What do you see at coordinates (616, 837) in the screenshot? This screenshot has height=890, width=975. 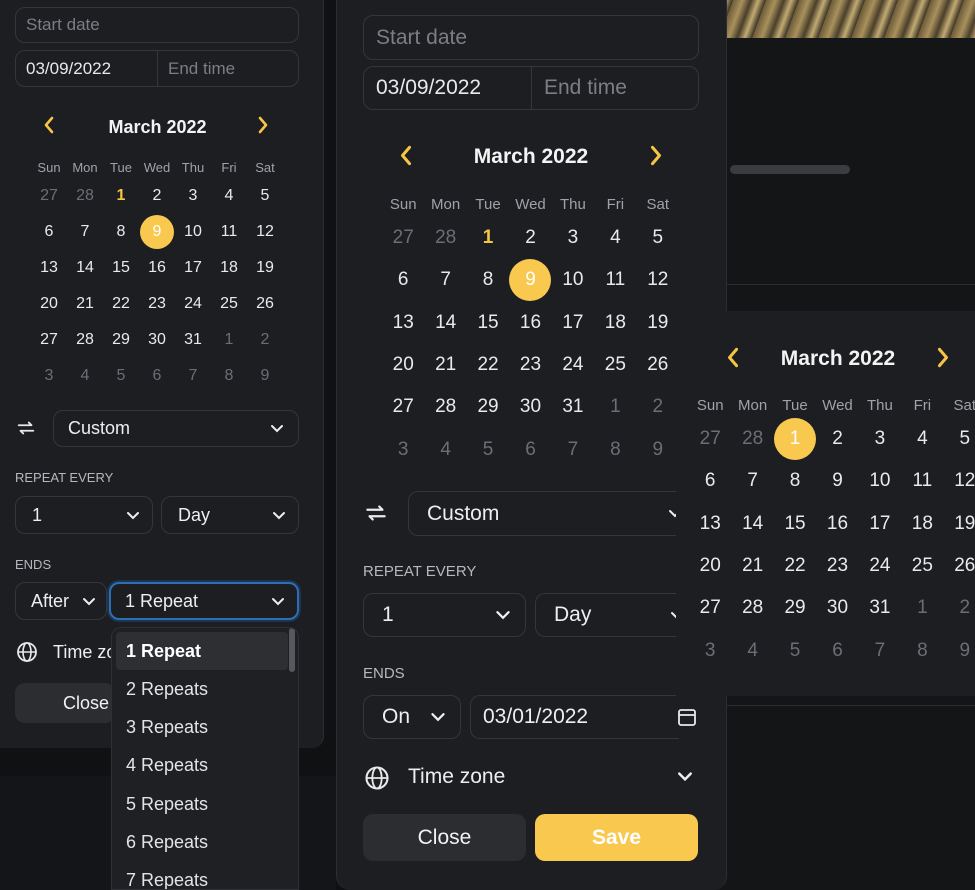 I see `save-button: Save` at bounding box center [616, 837].